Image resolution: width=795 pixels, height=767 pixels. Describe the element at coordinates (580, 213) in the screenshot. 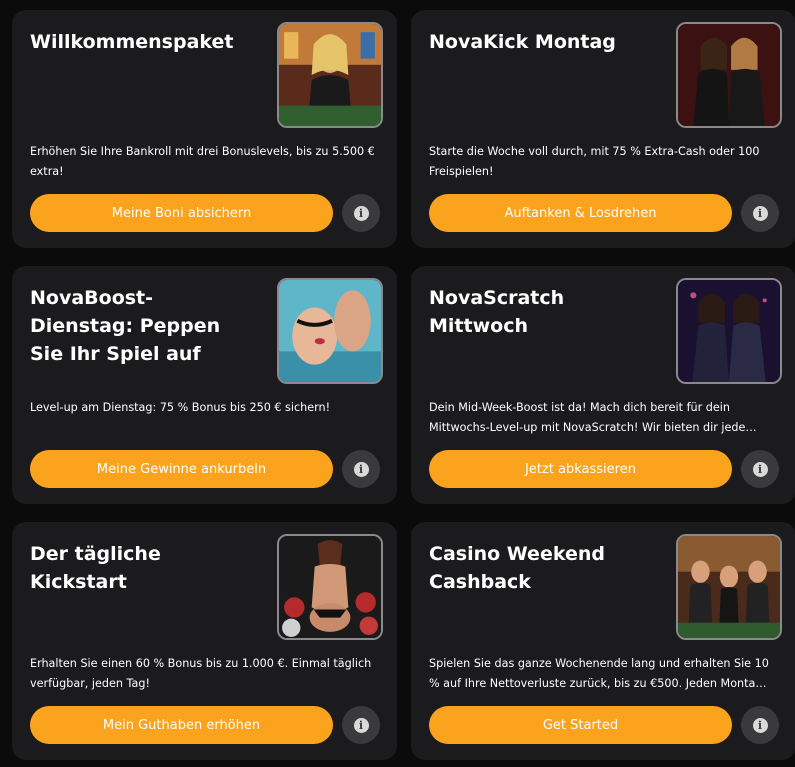

I see `cta-button: Auftanken & Losdrehen` at that location.